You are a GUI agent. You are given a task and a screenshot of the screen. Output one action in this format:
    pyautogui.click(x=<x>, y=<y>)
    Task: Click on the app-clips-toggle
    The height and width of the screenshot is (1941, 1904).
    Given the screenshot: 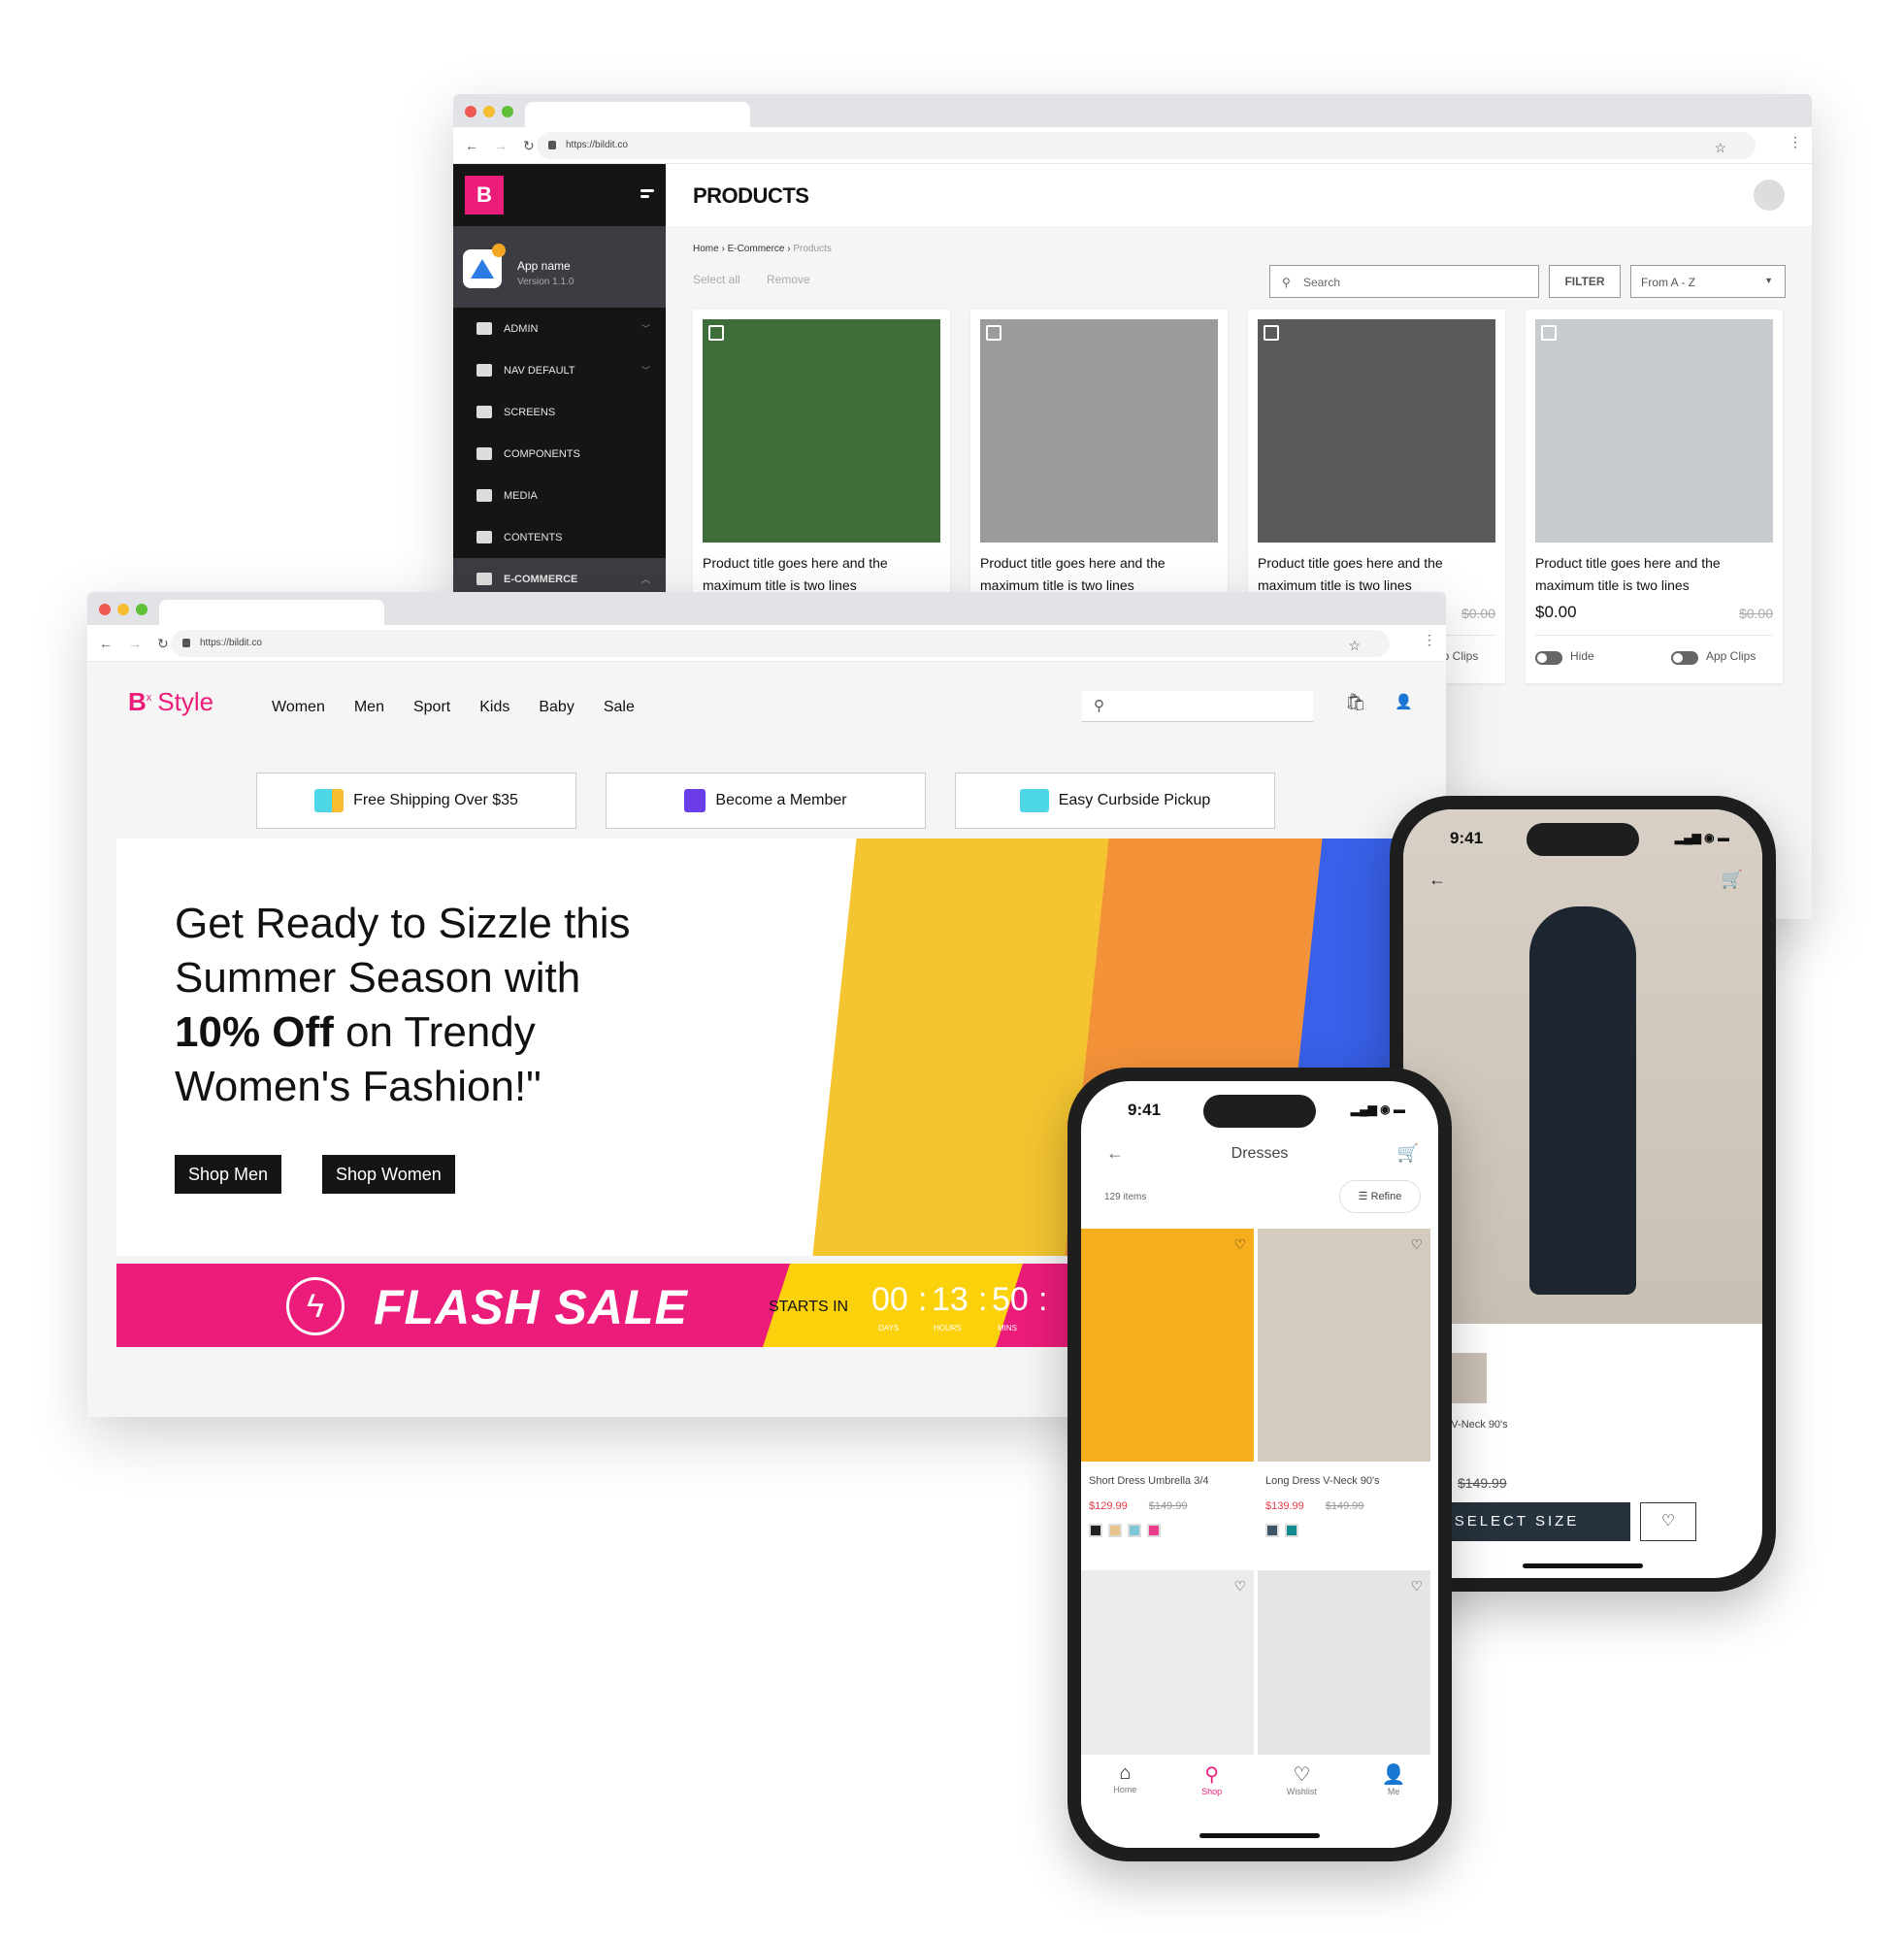 What is the action you would take?
    pyautogui.click(x=1684, y=658)
    